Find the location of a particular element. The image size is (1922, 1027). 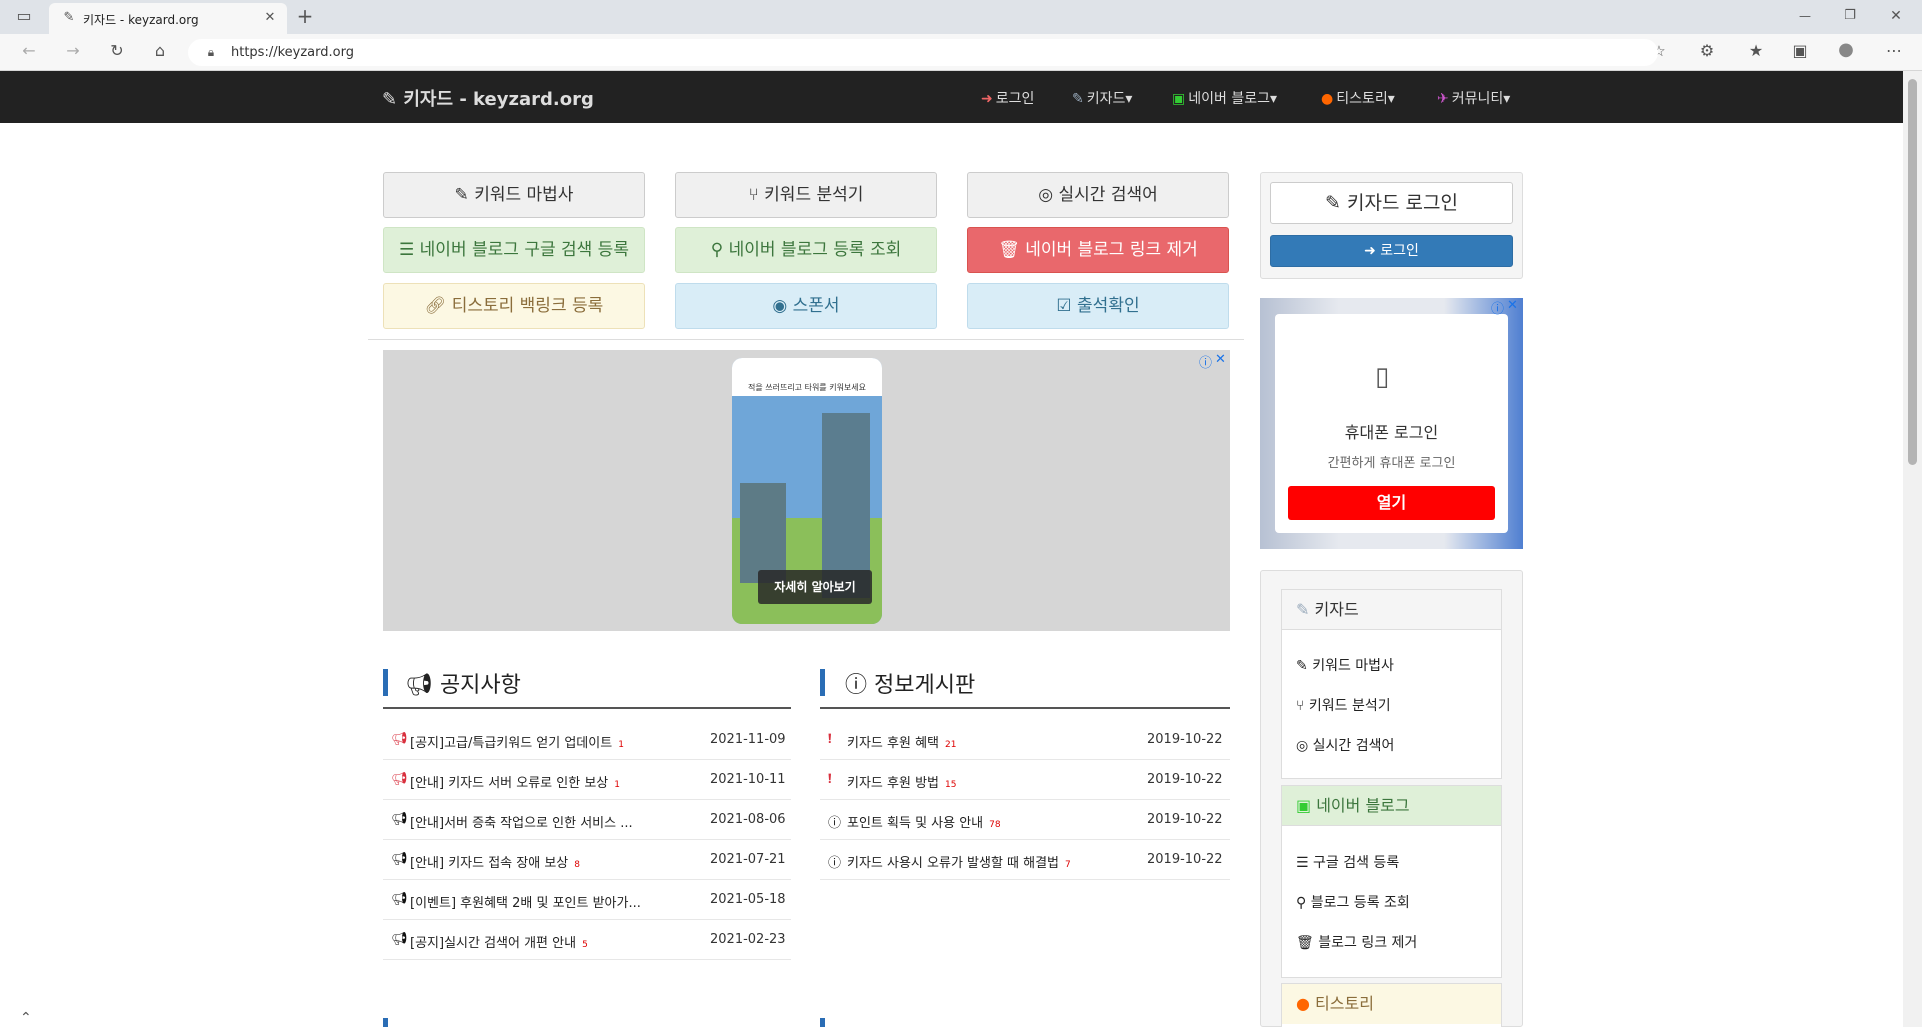

back-icon: ← is located at coordinates (29, 52).